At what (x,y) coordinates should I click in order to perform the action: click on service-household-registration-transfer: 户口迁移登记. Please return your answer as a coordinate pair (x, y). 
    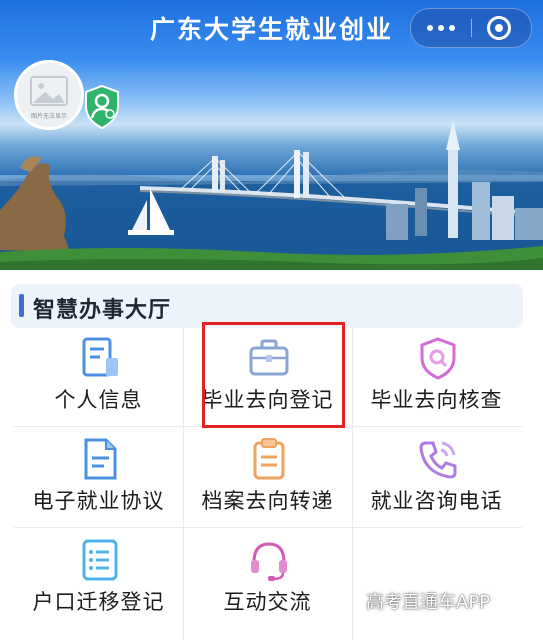
    Looking at the image, I should click on (98, 578).